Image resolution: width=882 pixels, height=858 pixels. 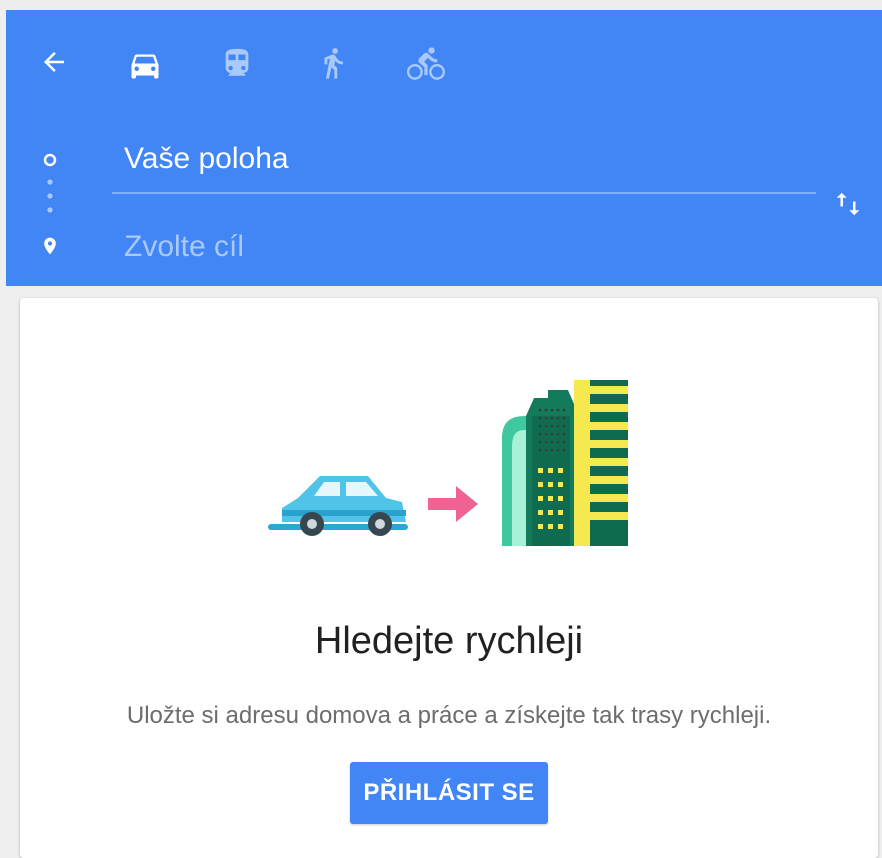 What do you see at coordinates (464, 193) in the screenshot?
I see `field-divider` at bounding box center [464, 193].